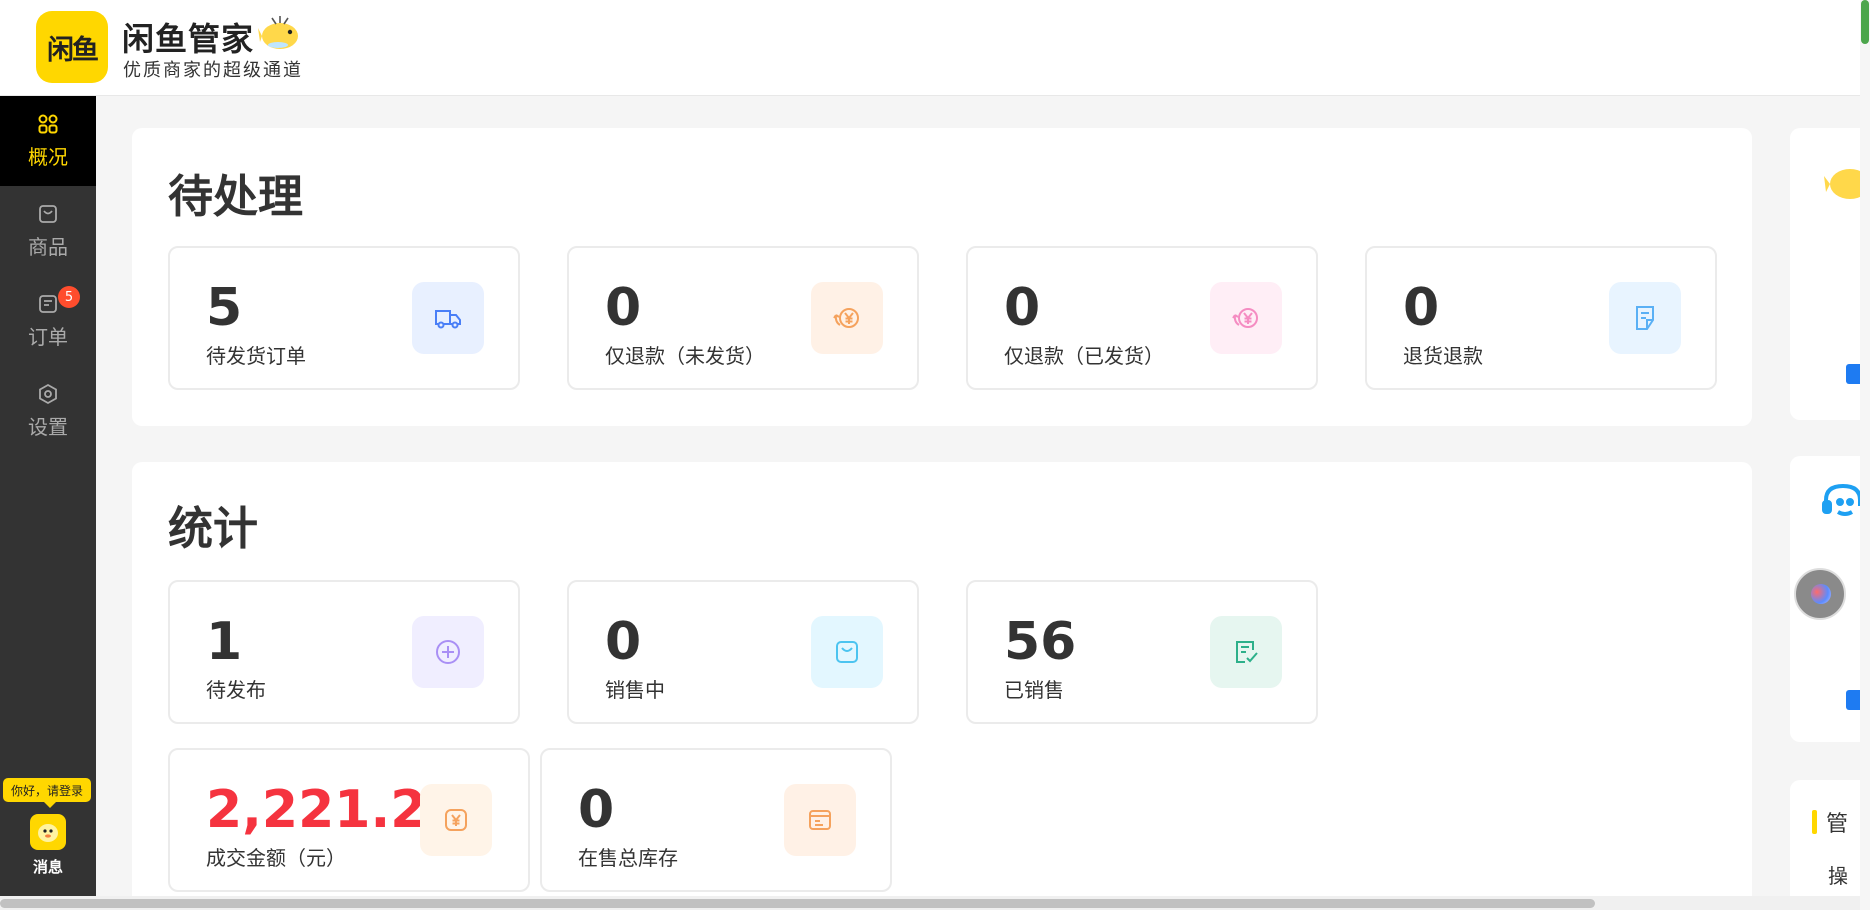 The width and height of the screenshot is (1870, 910). Describe the element at coordinates (256, 356) in the screenshot. I see `card-label: 待发货订单` at that location.